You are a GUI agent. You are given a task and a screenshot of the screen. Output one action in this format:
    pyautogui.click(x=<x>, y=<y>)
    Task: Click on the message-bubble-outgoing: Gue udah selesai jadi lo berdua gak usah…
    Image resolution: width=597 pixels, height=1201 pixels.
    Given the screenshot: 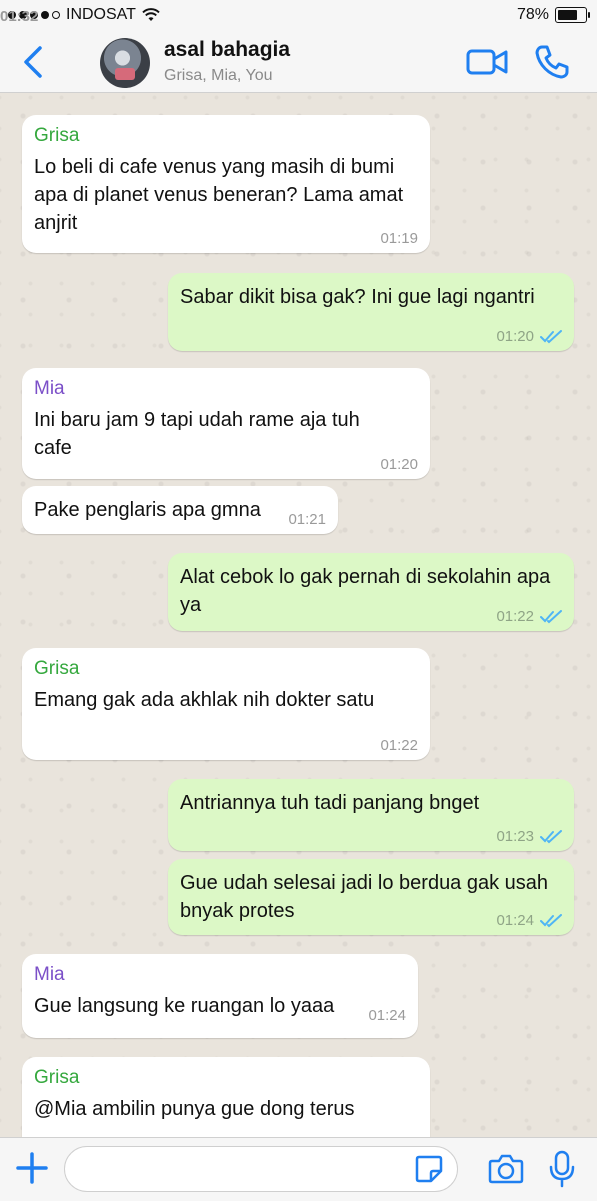 What is the action you would take?
    pyautogui.click(x=371, y=897)
    